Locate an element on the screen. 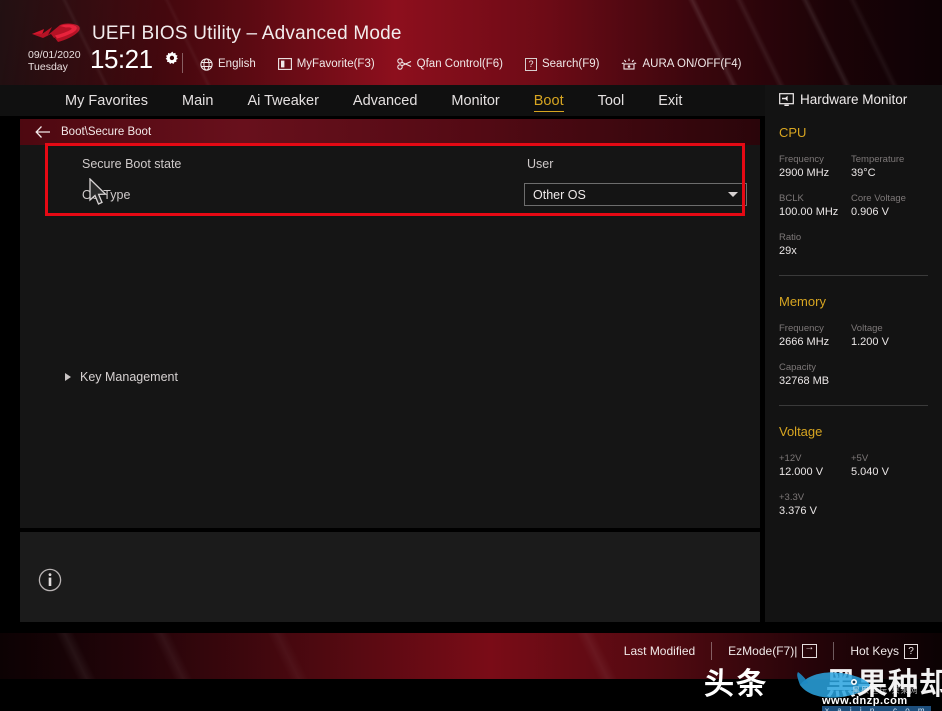 The height and width of the screenshot is (711, 942). submenu-key-management: Key Management is located at coordinates (121, 377).